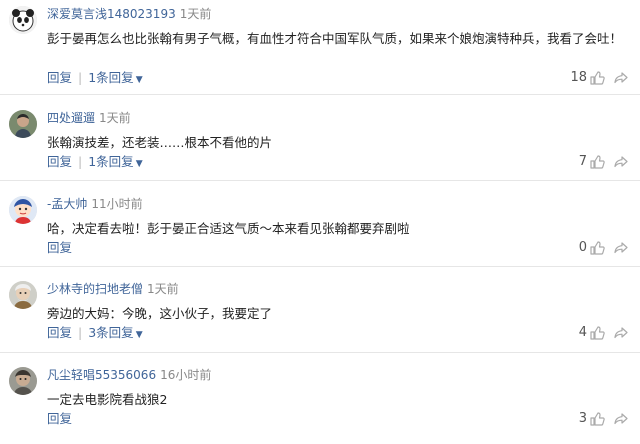  I want to click on like-control: 4, so click(604, 333).